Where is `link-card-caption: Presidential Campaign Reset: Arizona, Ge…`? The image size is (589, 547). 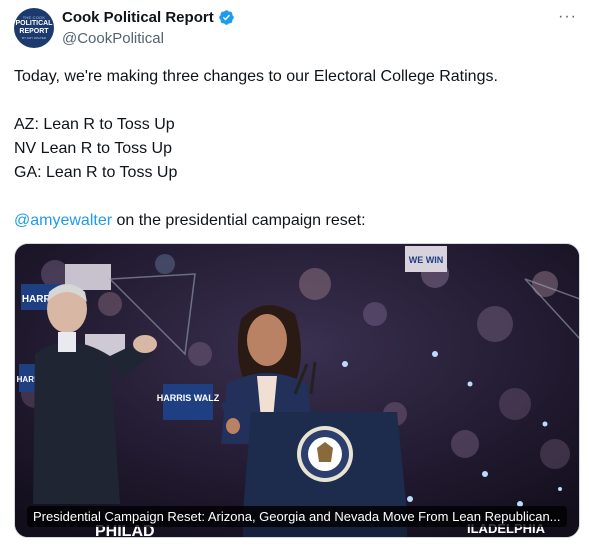 link-card-caption: Presidential Campaign Reset: Arizona, Ge… is located at coordinates (297, 516).